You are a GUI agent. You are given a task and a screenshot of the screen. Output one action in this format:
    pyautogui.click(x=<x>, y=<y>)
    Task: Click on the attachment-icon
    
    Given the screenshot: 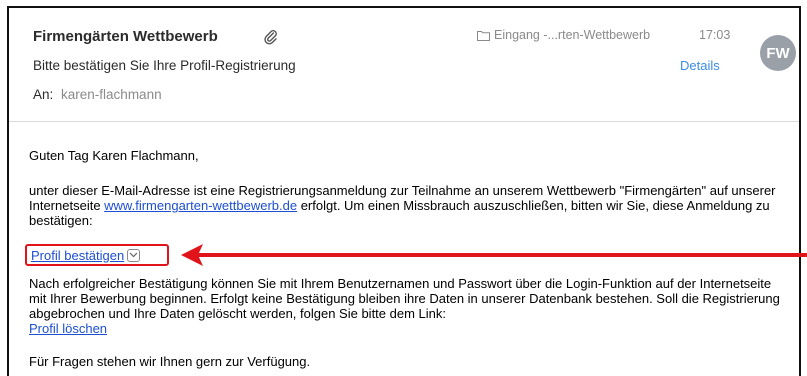 What is the action you would take?
    pyautogui.click(x=270, y=37)
    